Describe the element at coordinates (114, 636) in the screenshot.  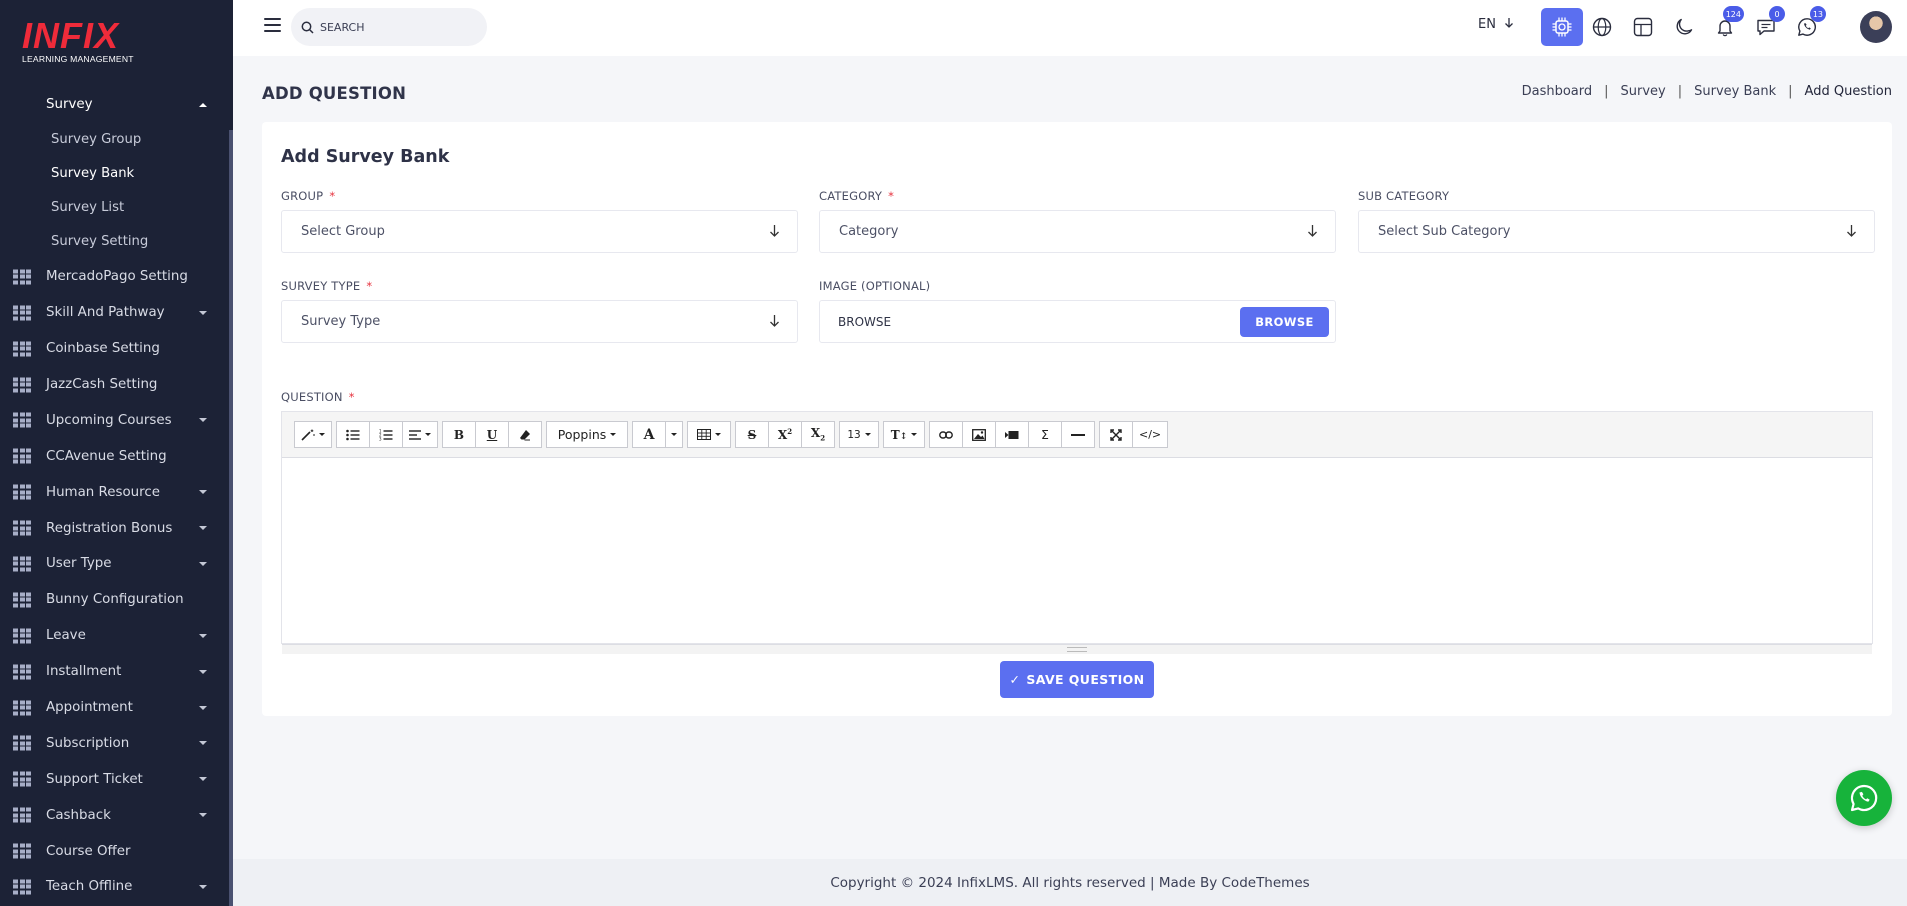
I see `sidebar-item-leave: Leave` at that location.